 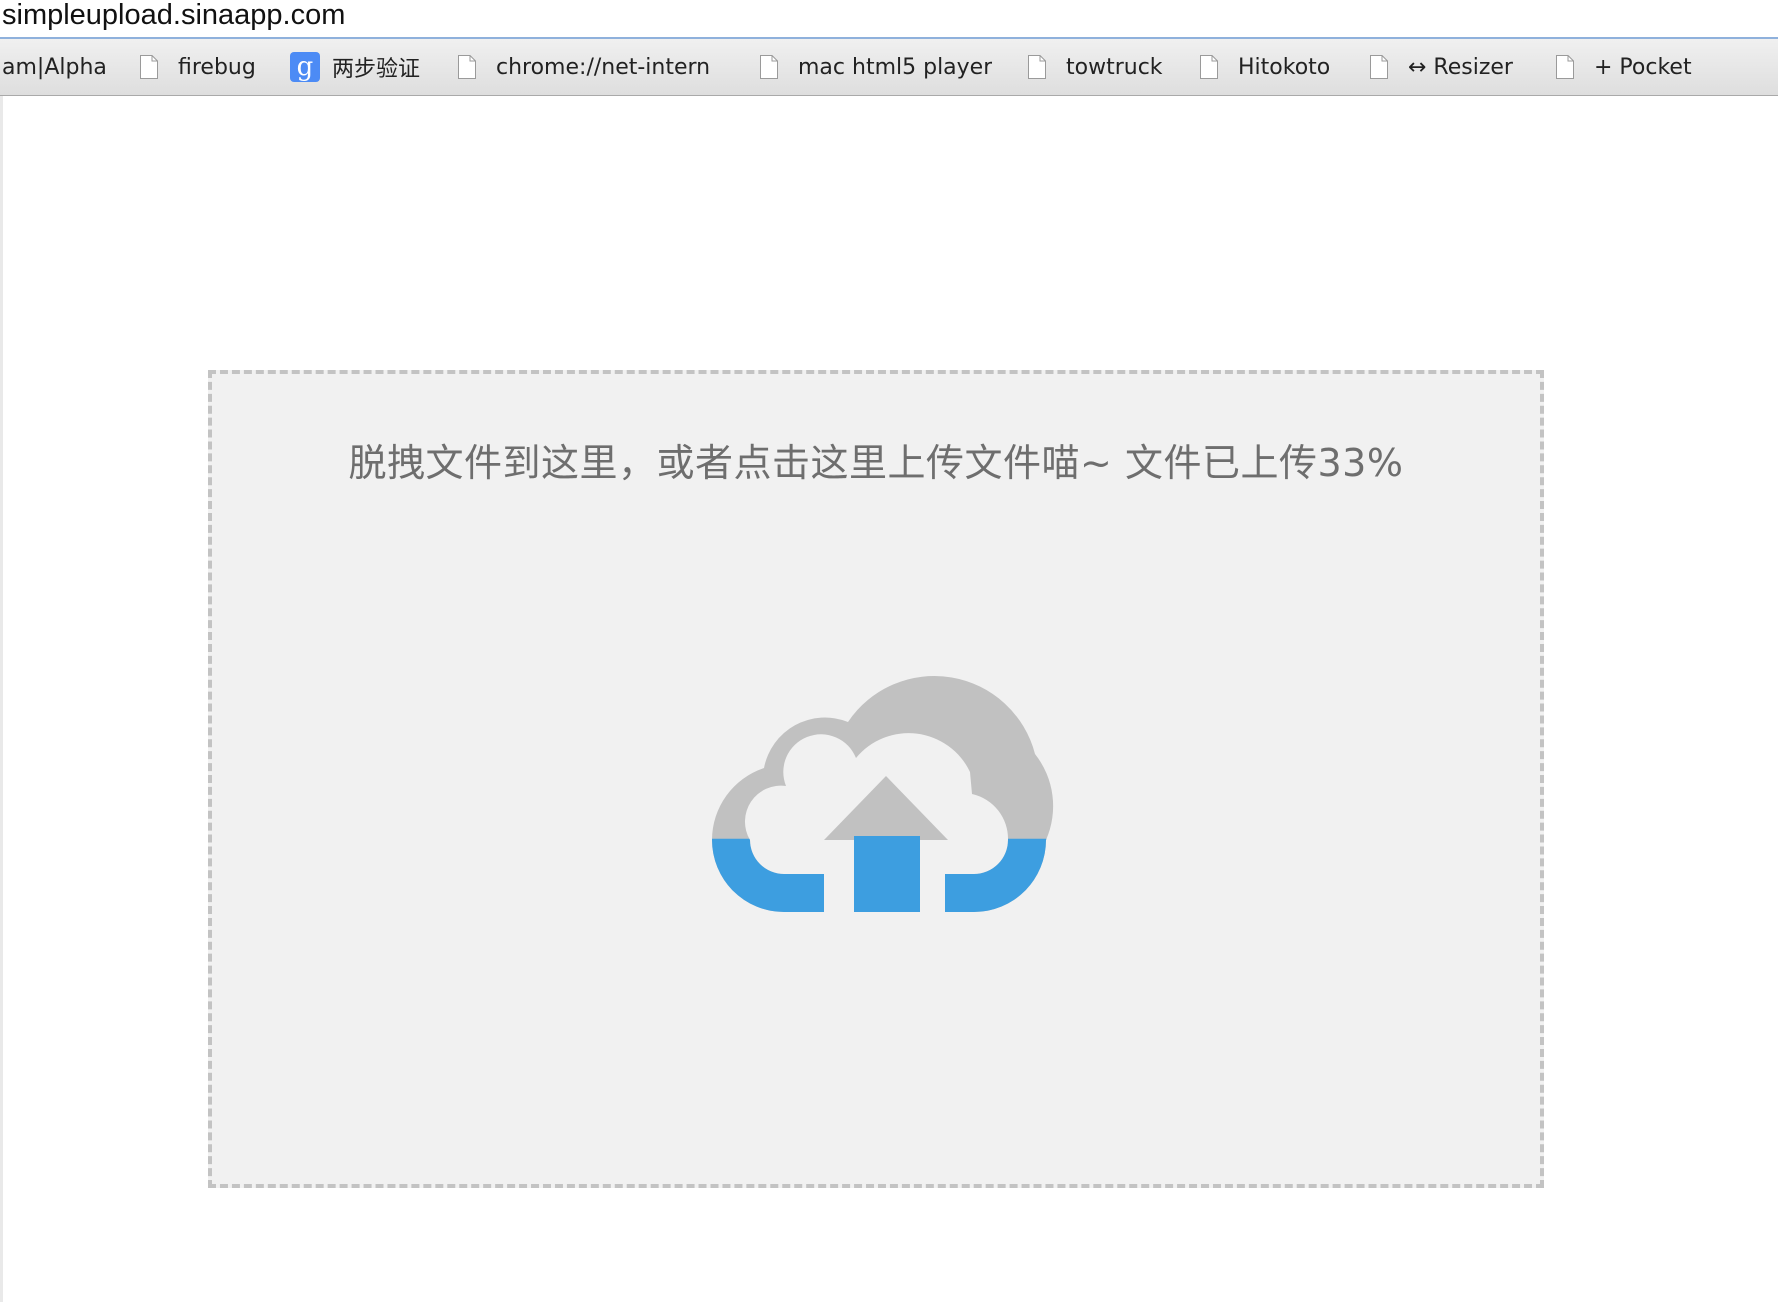 I want to click on bookmark-two-step-verification: g 两步验证, so click(x=355, y=67).